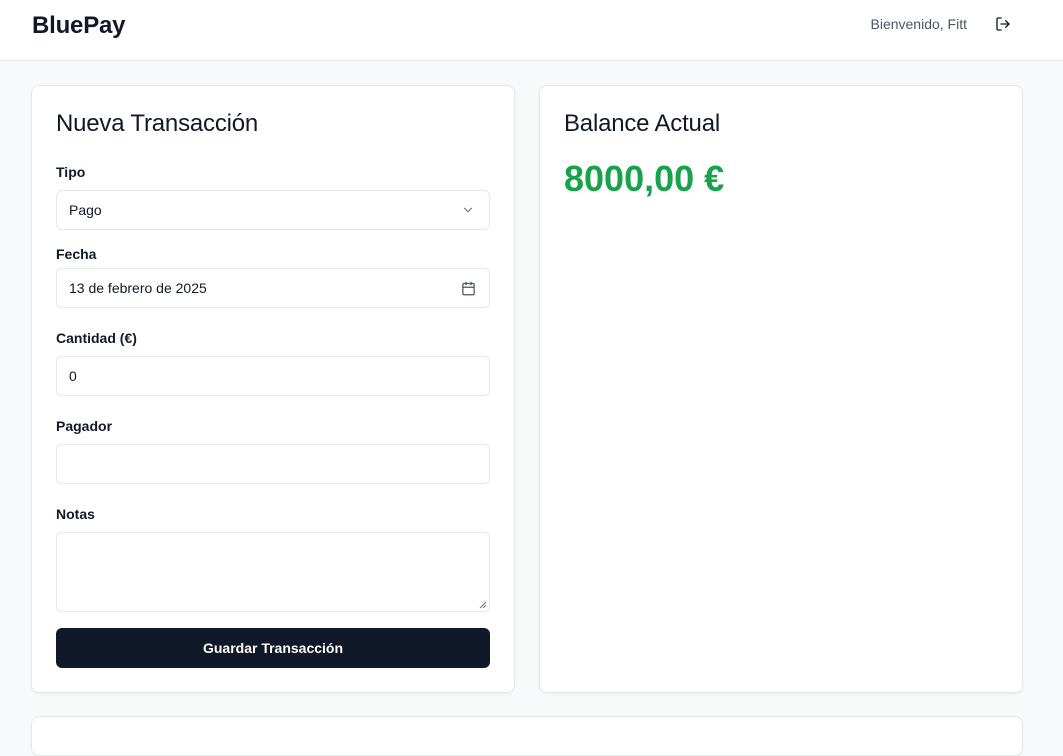 The height and width of the screenshot is (756, 1063). What do you see at coordinates (75, 514) in the screenshot?
I see `notas-label: Notas` at bounding box center [75, 514].